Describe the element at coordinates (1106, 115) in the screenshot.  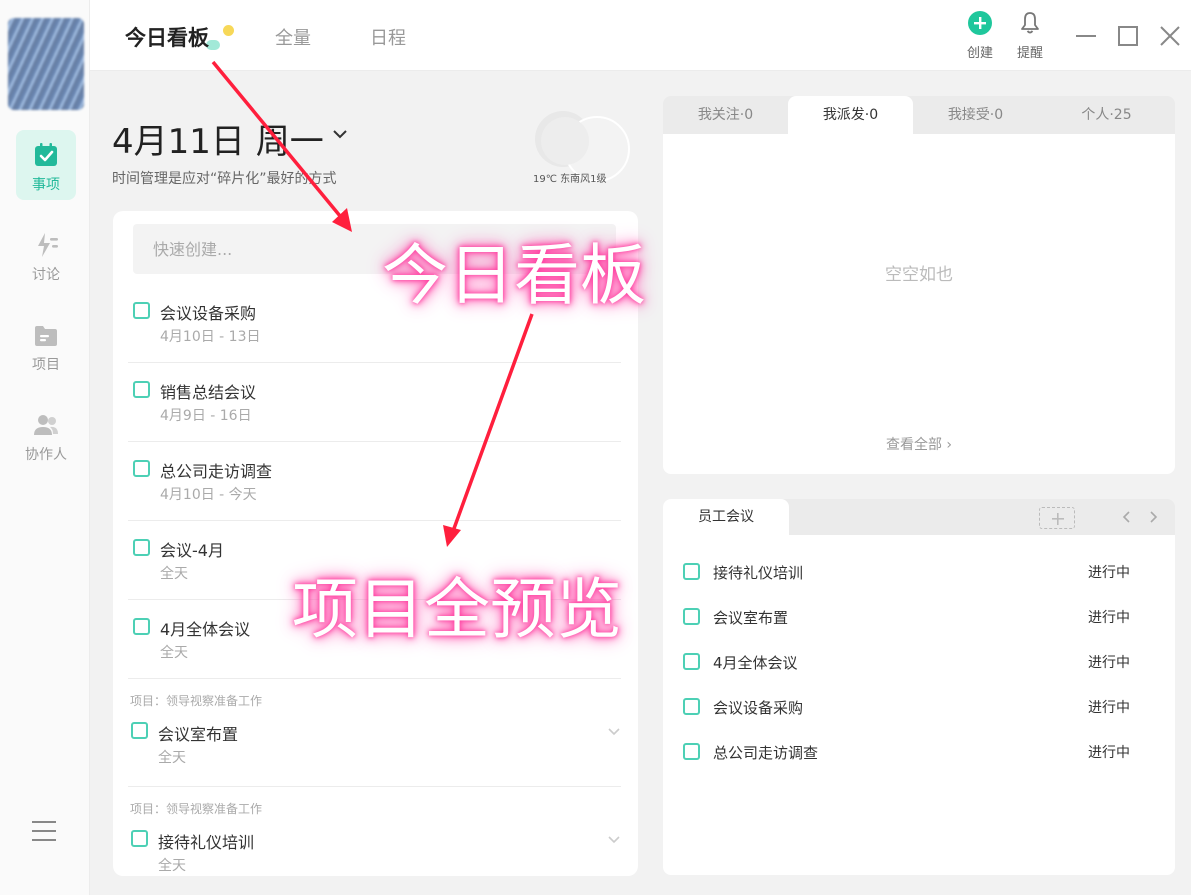
I see `tab-personal: 个人·25` at that location.